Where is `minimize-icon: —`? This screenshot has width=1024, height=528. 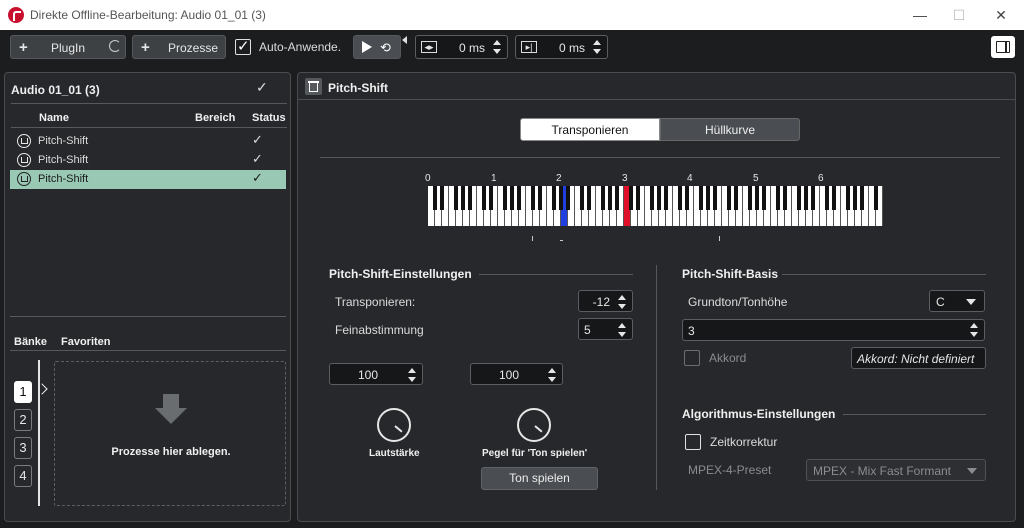
minimize-icon: — is located at coordinates (920, 15).